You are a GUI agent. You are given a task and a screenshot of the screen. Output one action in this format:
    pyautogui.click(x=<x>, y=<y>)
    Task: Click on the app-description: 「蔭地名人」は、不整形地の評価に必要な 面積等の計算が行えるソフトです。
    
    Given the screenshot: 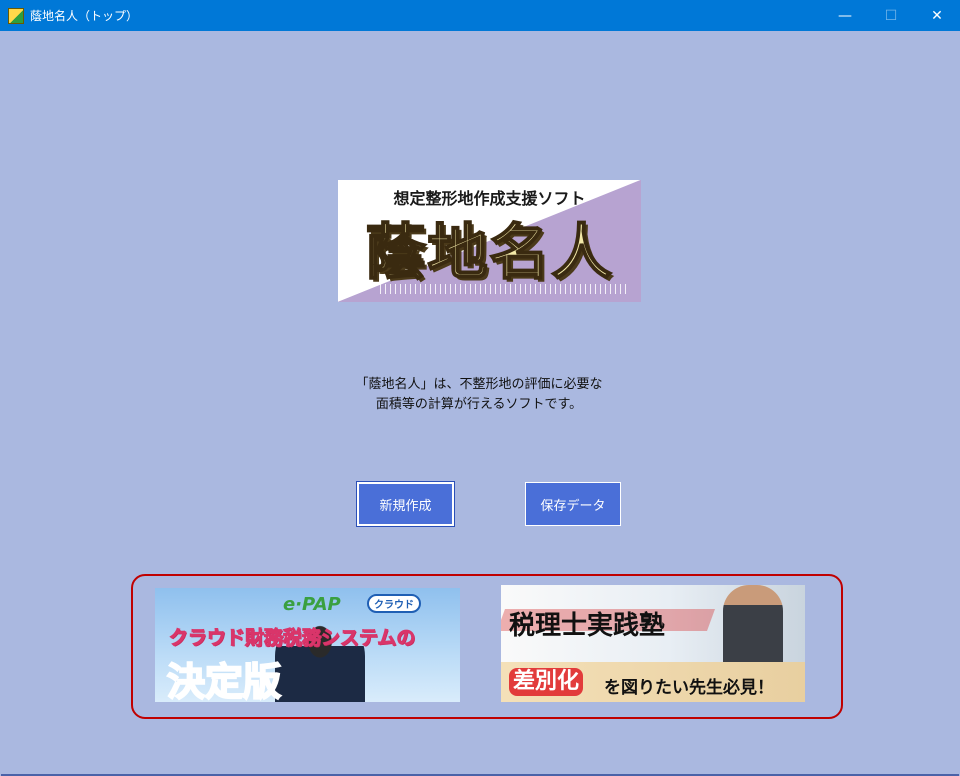 What is the action you would take?
    pyautogui.click(x=479, y=395)
    